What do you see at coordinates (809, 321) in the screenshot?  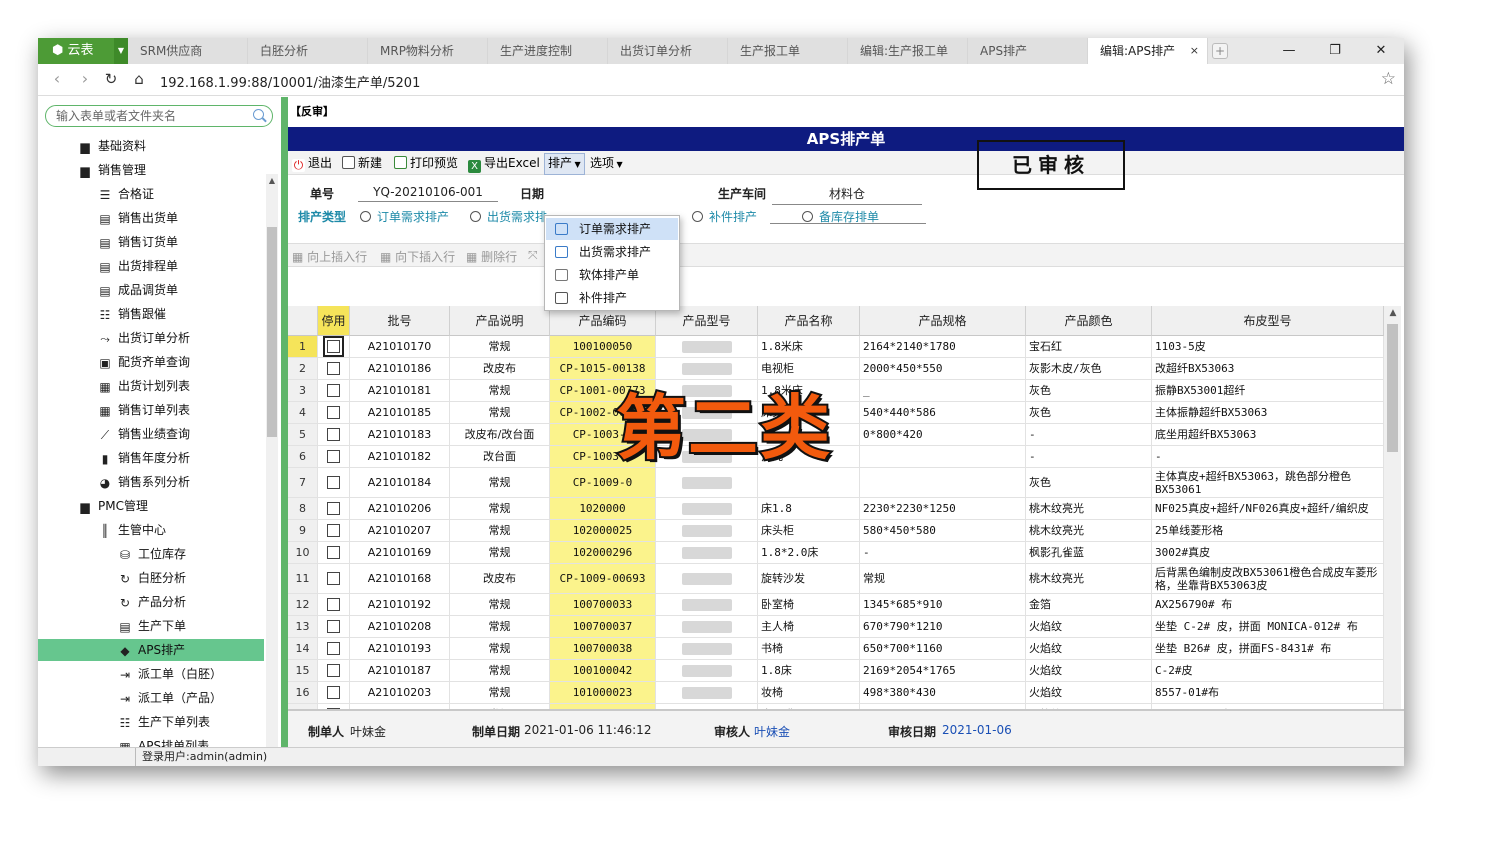 I see `column-header: 产品名称` at bounding box center [809, 321].